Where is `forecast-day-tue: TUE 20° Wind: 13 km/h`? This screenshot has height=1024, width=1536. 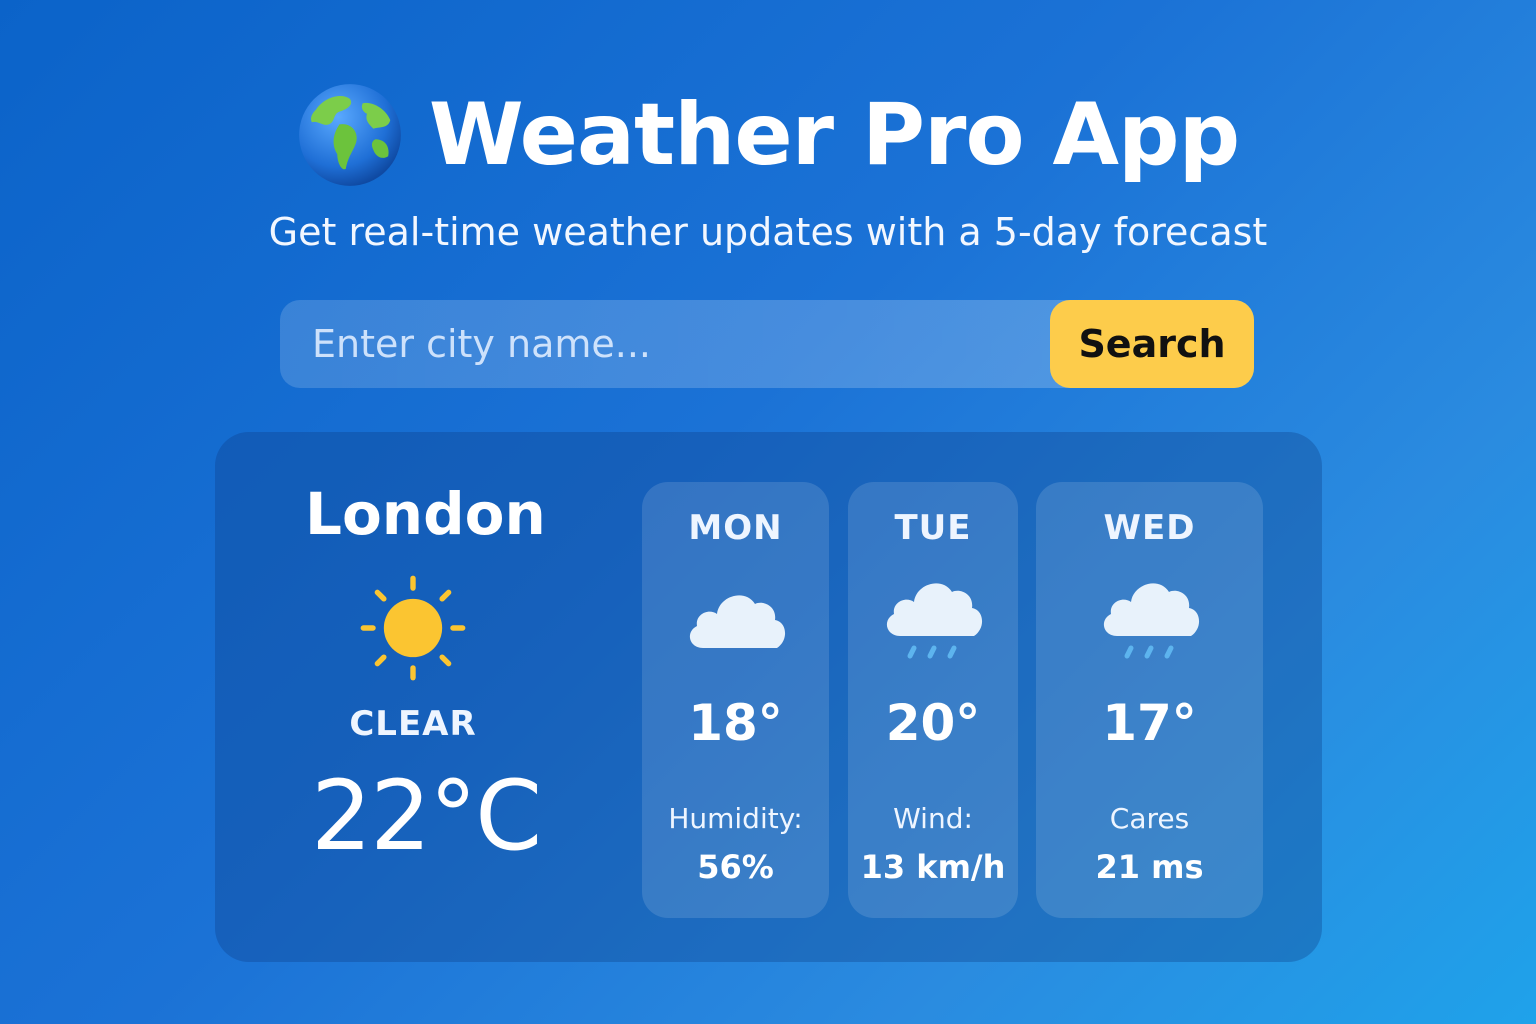
forecast-day-tue: TUE 20° Wind: 13 km/h is located at coordinates (933, 700).